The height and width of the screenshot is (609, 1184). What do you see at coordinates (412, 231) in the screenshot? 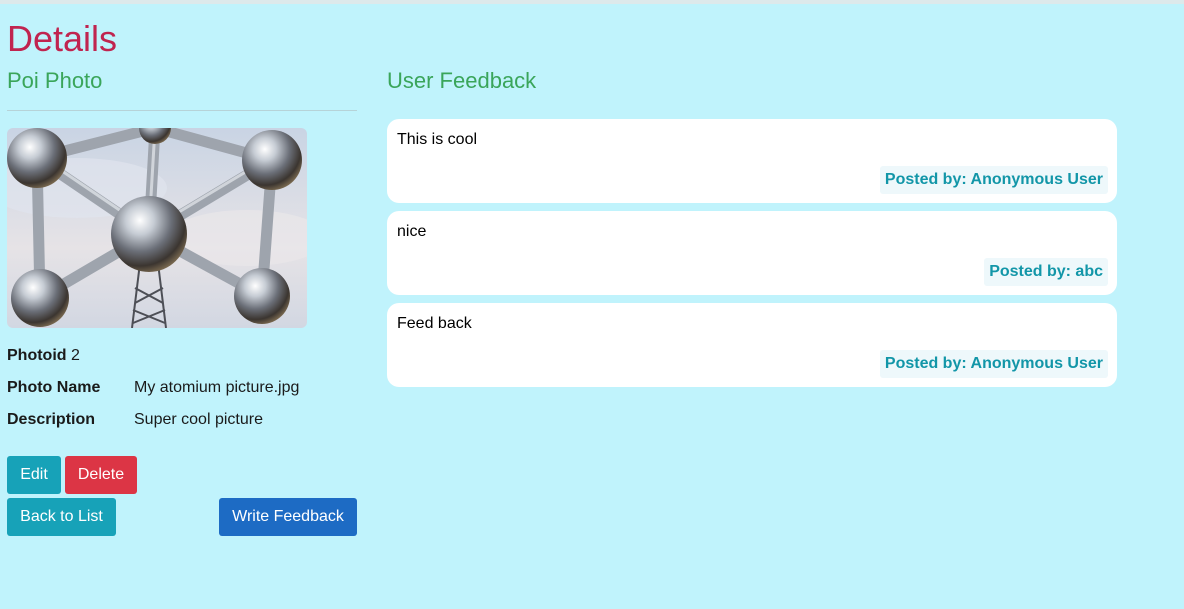
I see `feedback-text: nice` at bounding box center [412, 231].